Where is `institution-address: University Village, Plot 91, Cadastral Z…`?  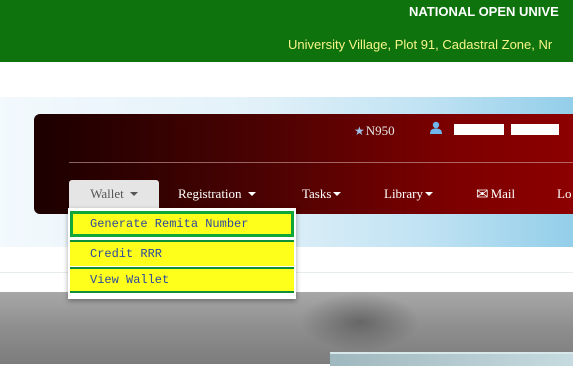
institution-address: University Village, Plot 91, Cadastral Z… is located at coordinates (420, 44).